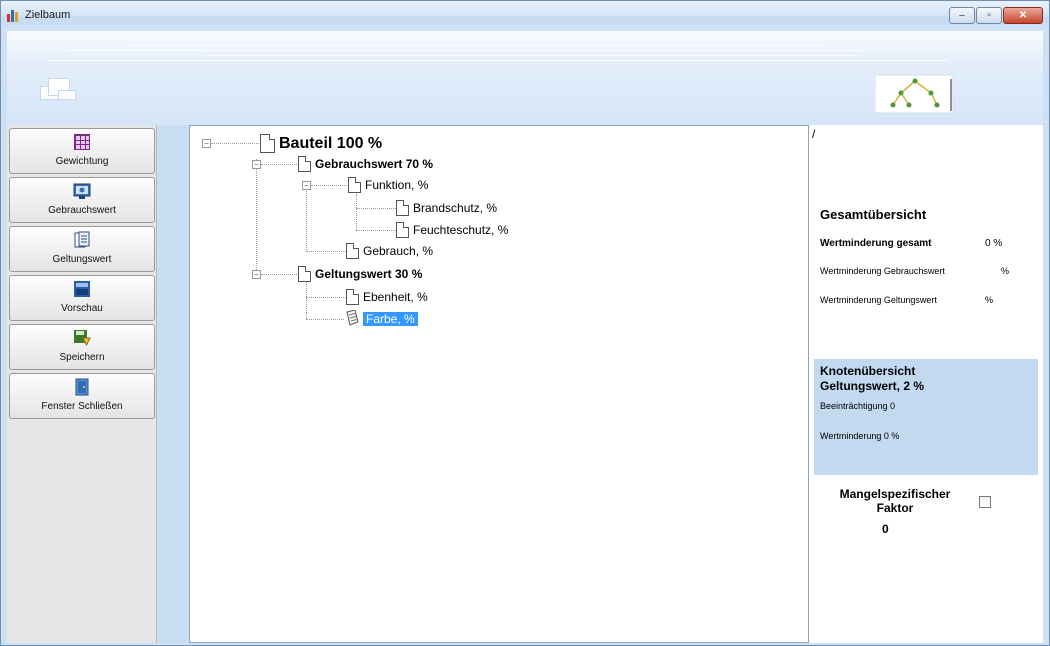  What do you see at coordinates (882, 271) in the screenshot?
I see `gebrauchswert-depreciation-label: Wertminderung Gebrauchswert` at bounding box center [882, 271].